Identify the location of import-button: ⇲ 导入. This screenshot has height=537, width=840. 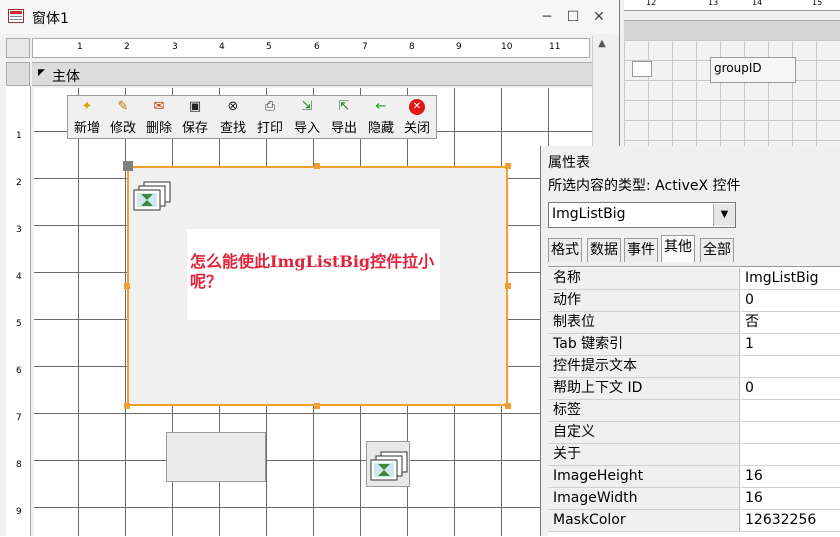
(307, 118).